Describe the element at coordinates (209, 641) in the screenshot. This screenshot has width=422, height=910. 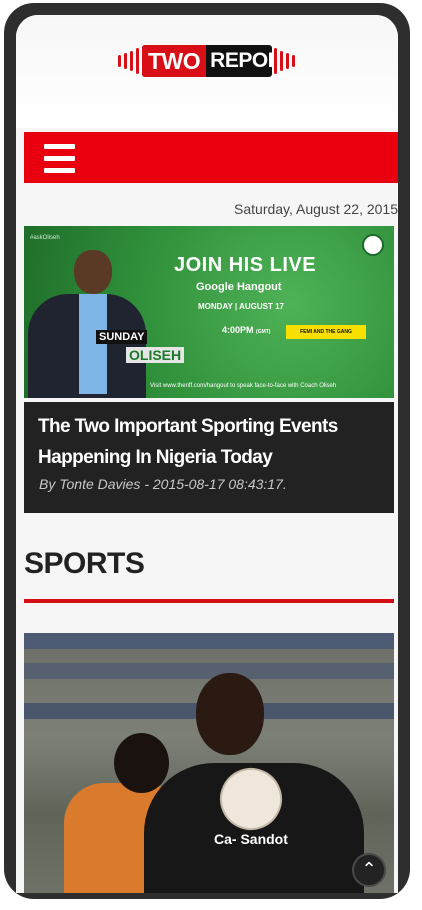
I see `stadium-stand` at that location.